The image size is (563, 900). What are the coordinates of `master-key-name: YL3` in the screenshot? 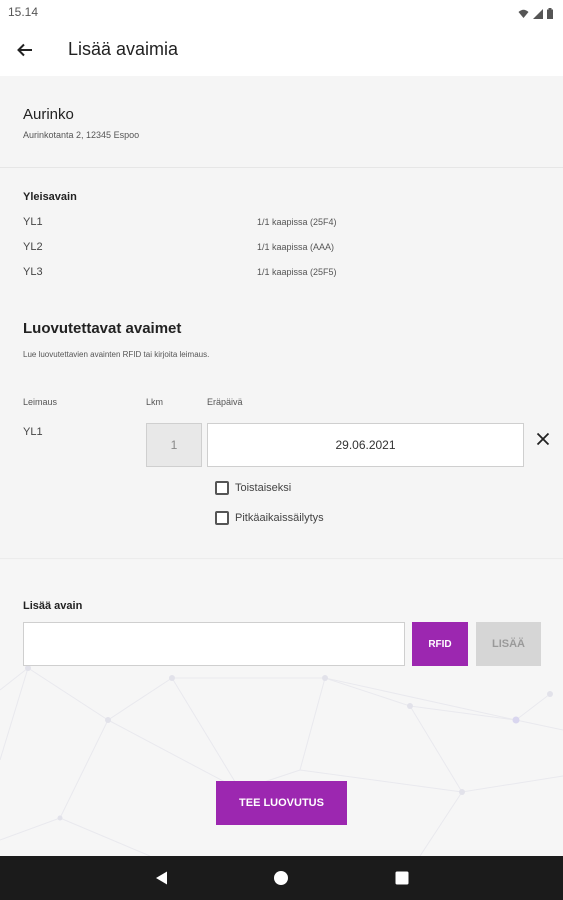 It's located at (33, 272).